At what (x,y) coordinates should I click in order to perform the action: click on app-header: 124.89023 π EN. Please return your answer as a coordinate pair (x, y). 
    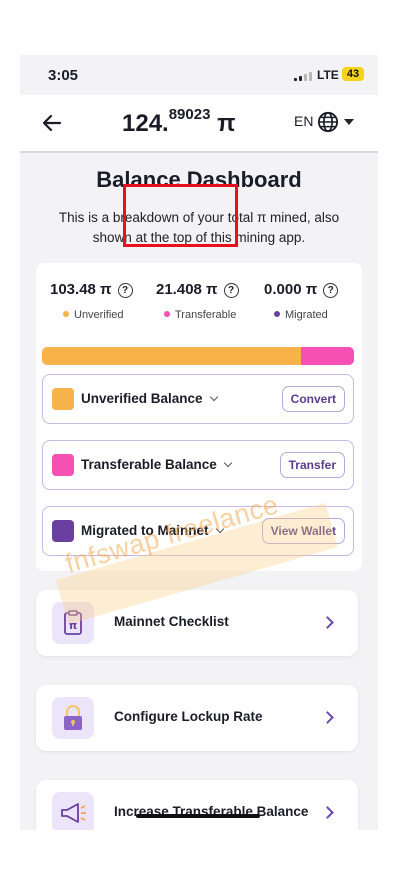
    Looking at the image, I should click on (199, 124).